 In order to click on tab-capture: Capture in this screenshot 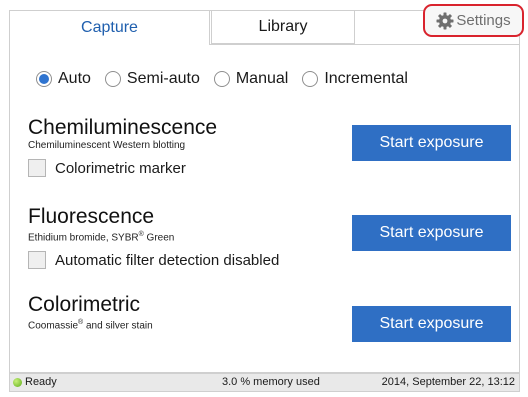, I will do `click(109, 27)`.